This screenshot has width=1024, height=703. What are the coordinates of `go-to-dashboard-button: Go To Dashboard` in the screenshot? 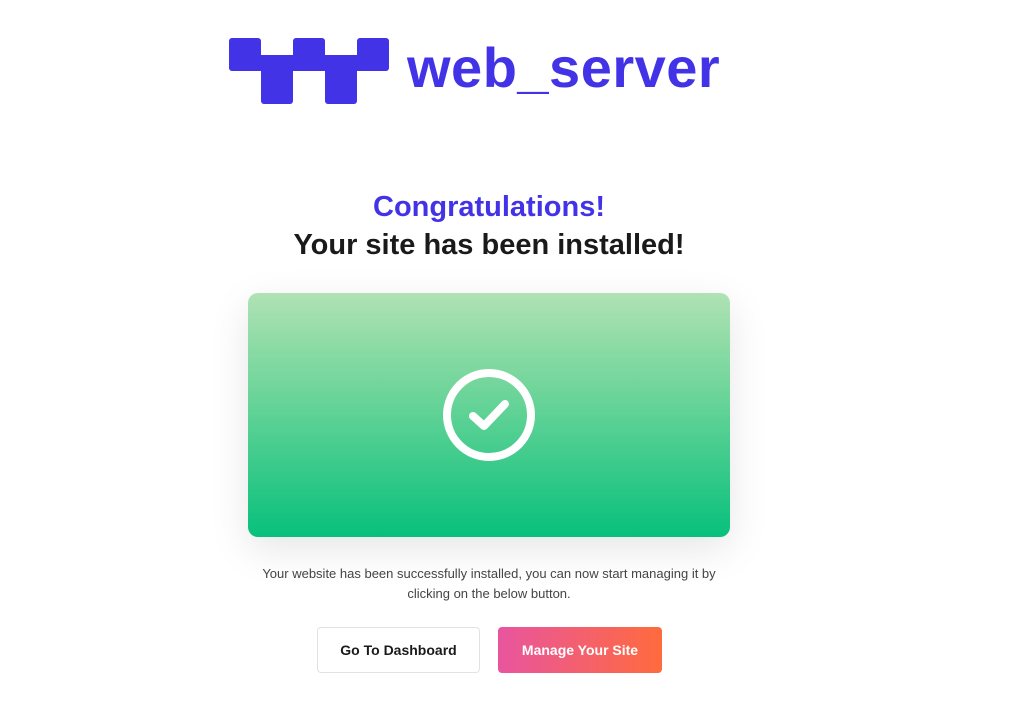 It's located at (398, 650).